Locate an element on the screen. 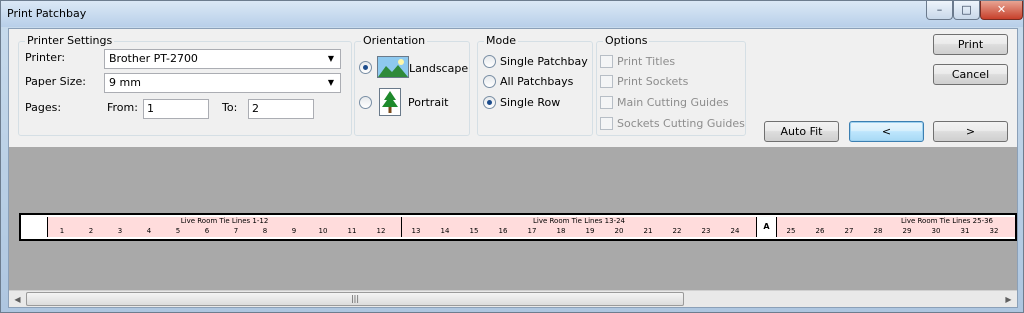 This screenshot has height=313, width=1024. socket-number: 1 is located at coordinates (62, 231).